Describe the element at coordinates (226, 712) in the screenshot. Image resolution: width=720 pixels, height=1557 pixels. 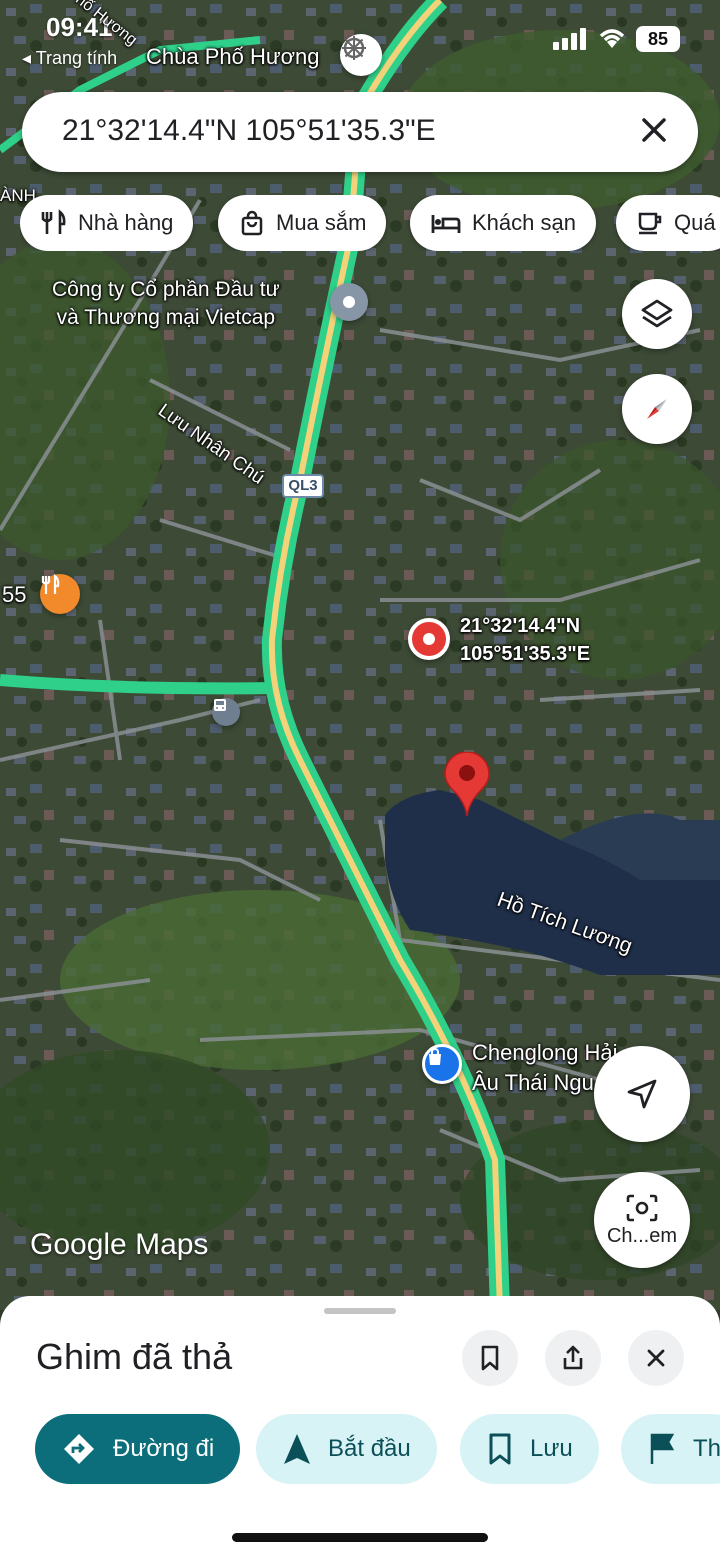
I see `bus-stop-marker` at that location.